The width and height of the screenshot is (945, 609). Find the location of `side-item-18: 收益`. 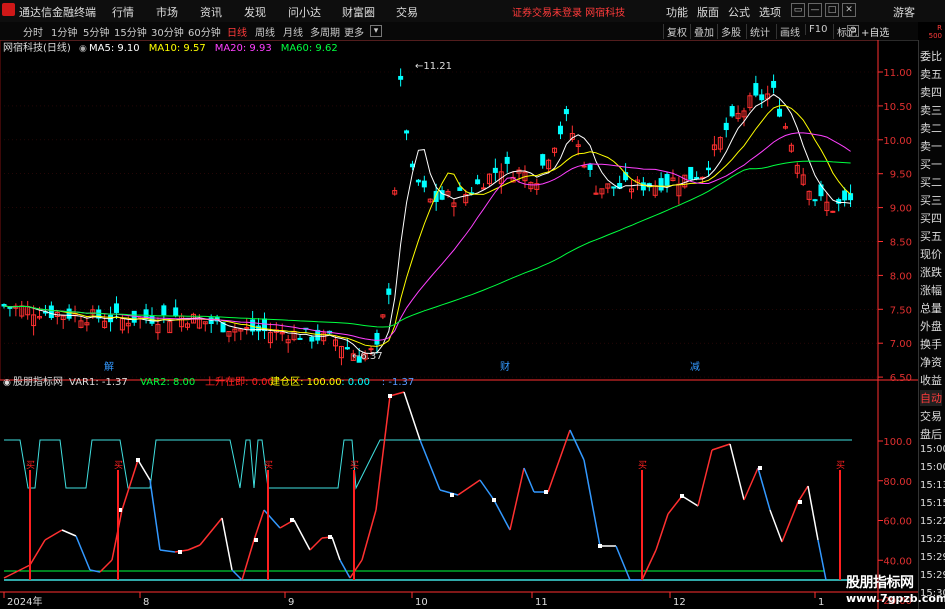

side-item-18: 收益 is located at coordinates (931, 380).